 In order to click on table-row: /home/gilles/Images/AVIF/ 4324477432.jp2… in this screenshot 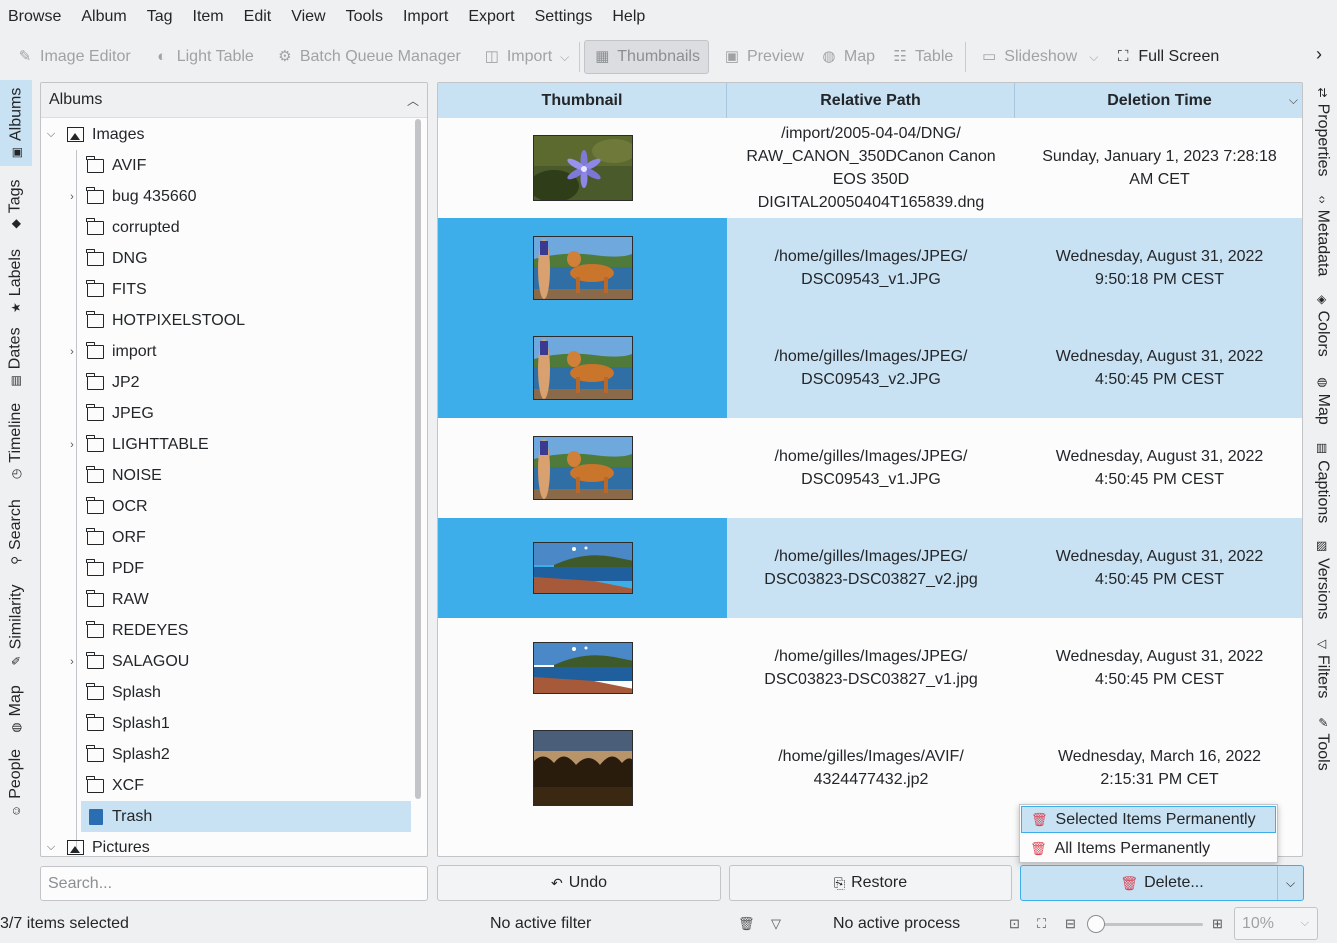, I will do `click(870, 768)`.